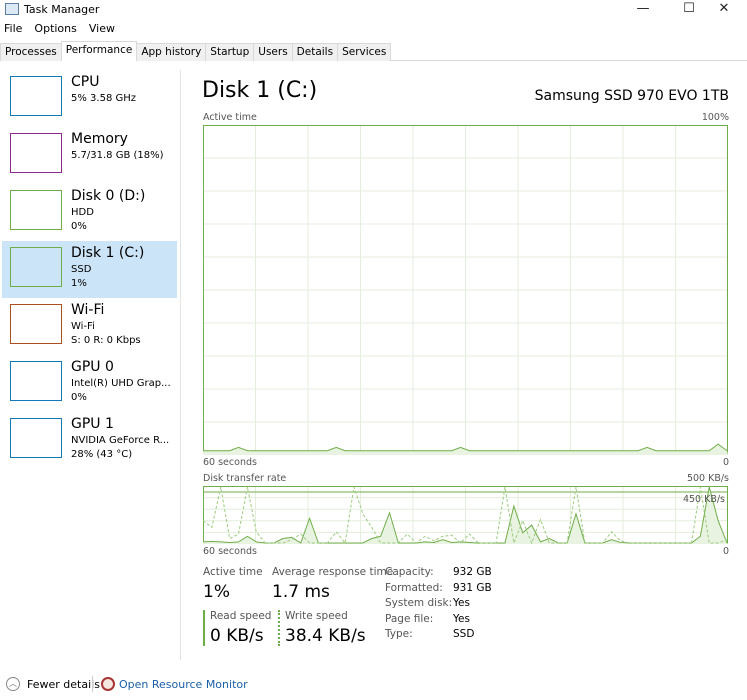 This screenshot has height=700, width=747. I want to click on sidebar-item-detail: Wi-Fi, so click(83, 326).